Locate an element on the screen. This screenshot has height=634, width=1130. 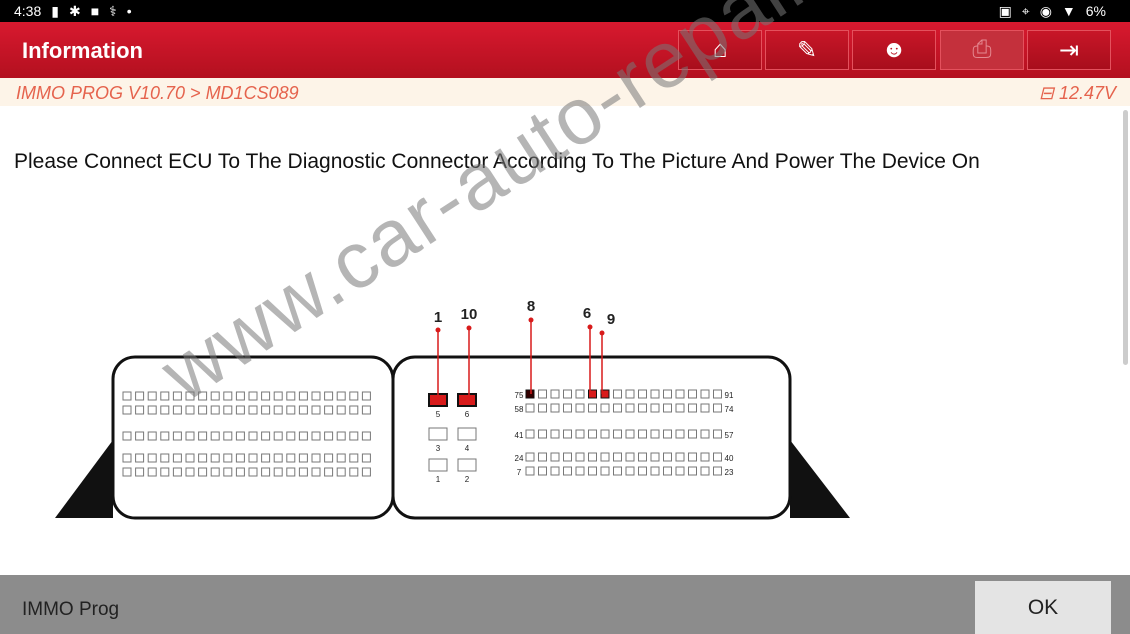
row-label-end: 23 is located at coordinates (729, 472).